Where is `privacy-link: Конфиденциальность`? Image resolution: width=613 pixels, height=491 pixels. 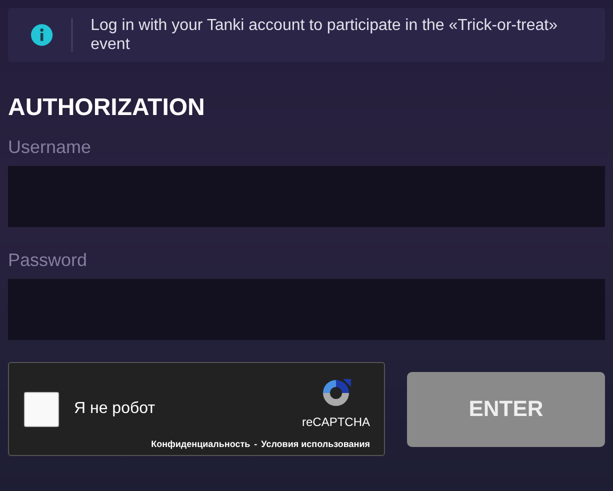 privacy-link: Конфиденциальность is located at coordinates (200, 444).